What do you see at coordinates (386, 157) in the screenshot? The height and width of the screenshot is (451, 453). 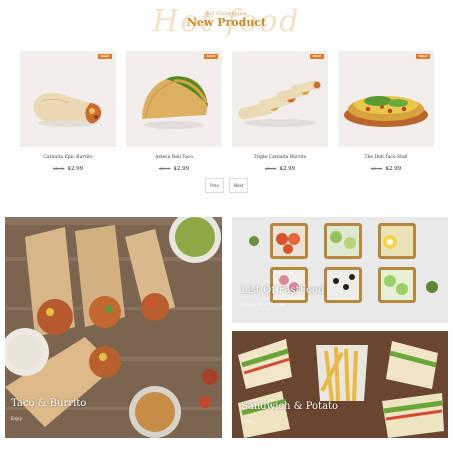 I see `product-name: The Dell Taco Stall` at bounding box center [386, 157].